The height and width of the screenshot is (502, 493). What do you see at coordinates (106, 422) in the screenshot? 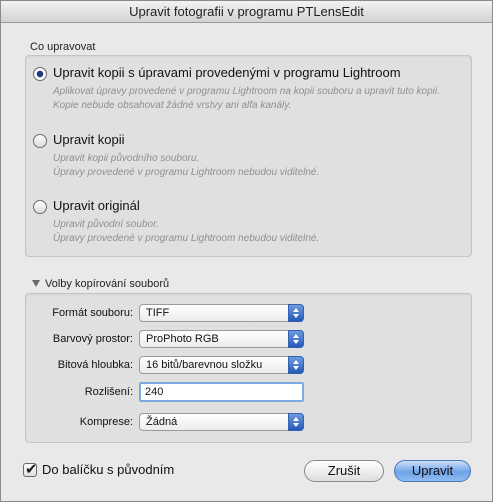
I see `compression-label: Komprese:` at bounding box center [106, 422].